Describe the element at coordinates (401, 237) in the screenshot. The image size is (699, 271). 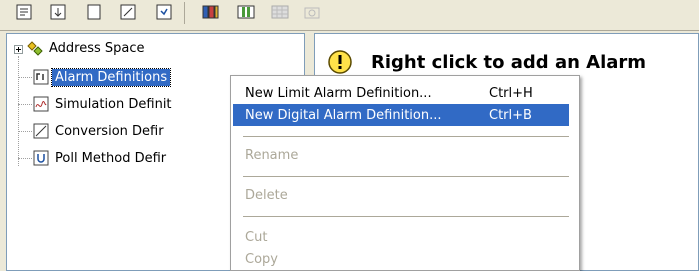
I see `menu-item-cut: Cut` at that location.